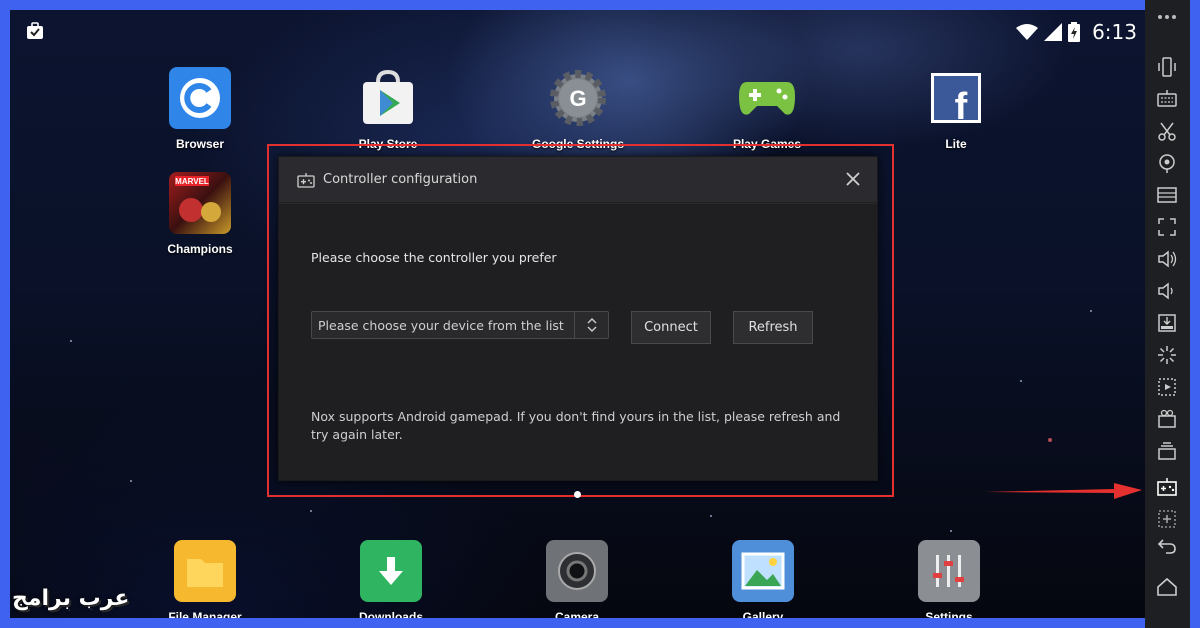 This screenshot has height=628, width=1200. Describe the element at coordinates (1167, 323) in the screenshot. I see `apk-icon` at that location.